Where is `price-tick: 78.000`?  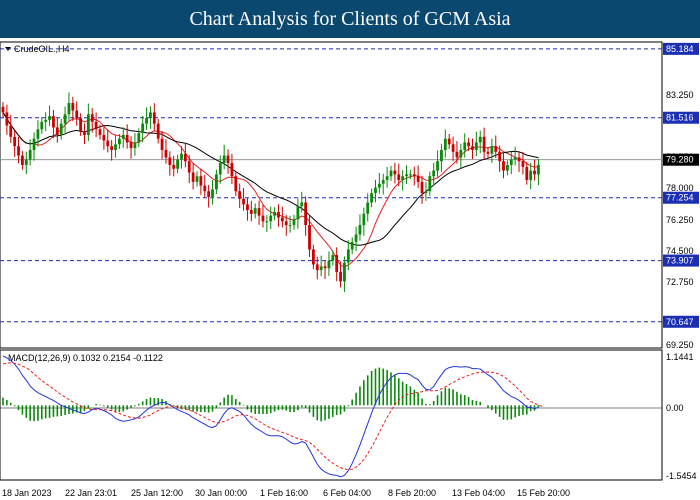
price-tick: 78.000 is located at coordinates (680, 188).